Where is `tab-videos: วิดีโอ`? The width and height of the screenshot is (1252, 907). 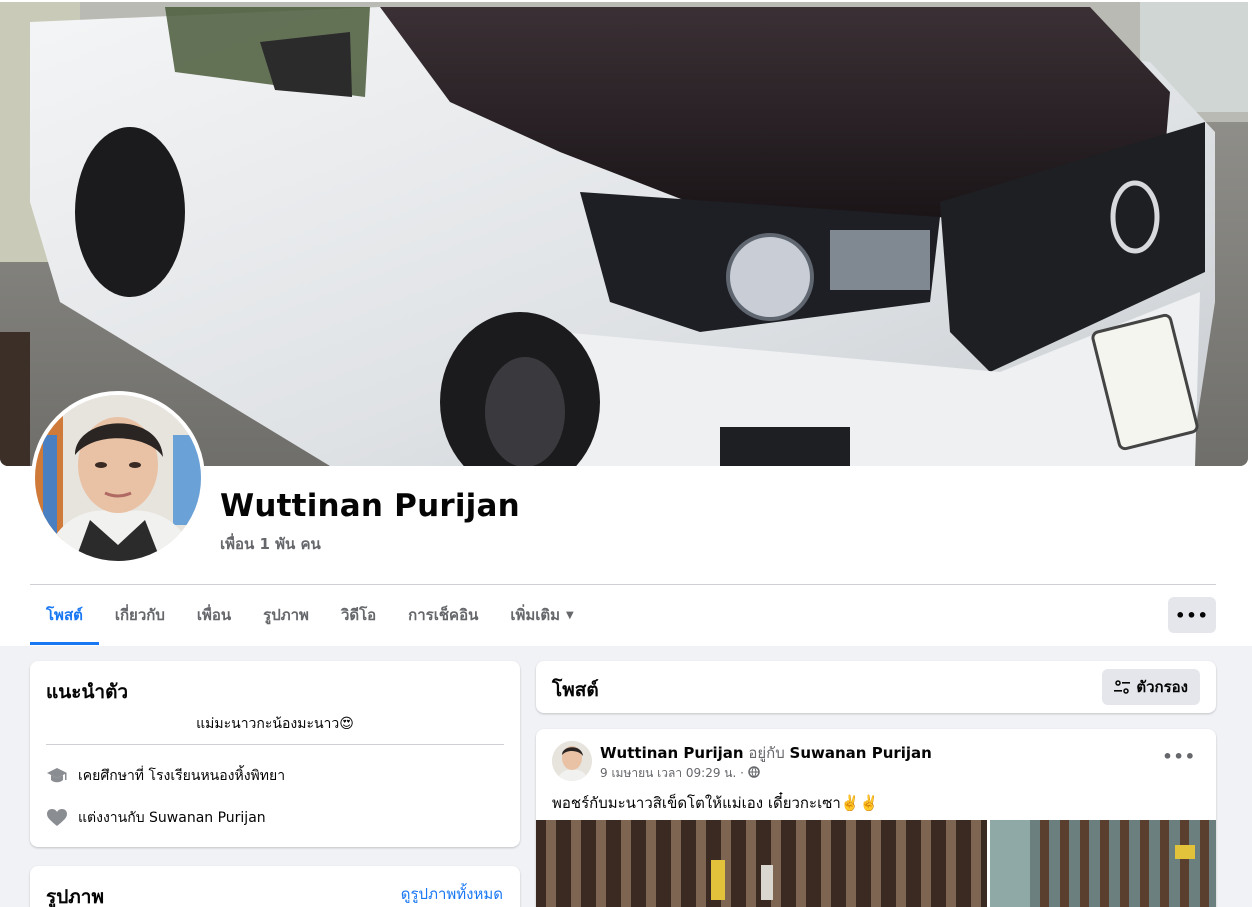
tab-videos: วิดีโอ is located at coordinates (358, 615).